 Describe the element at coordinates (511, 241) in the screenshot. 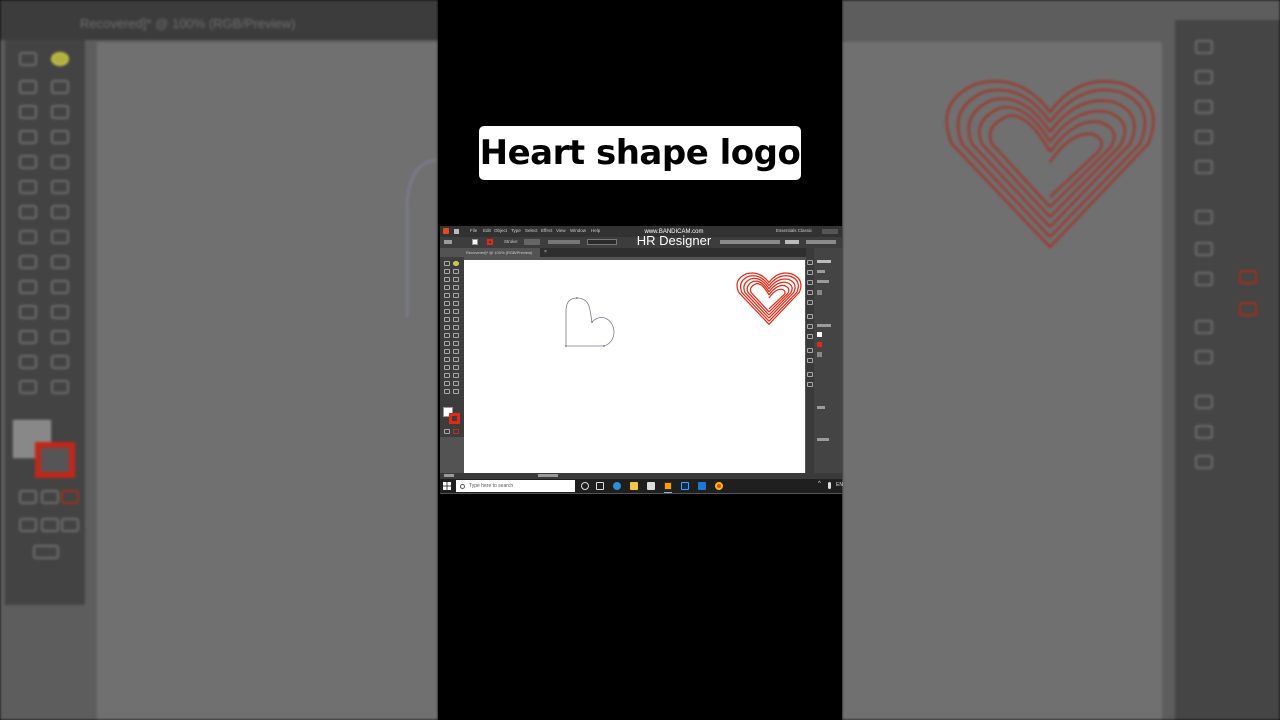

I see `stroke-label: Stroke:` at that location.